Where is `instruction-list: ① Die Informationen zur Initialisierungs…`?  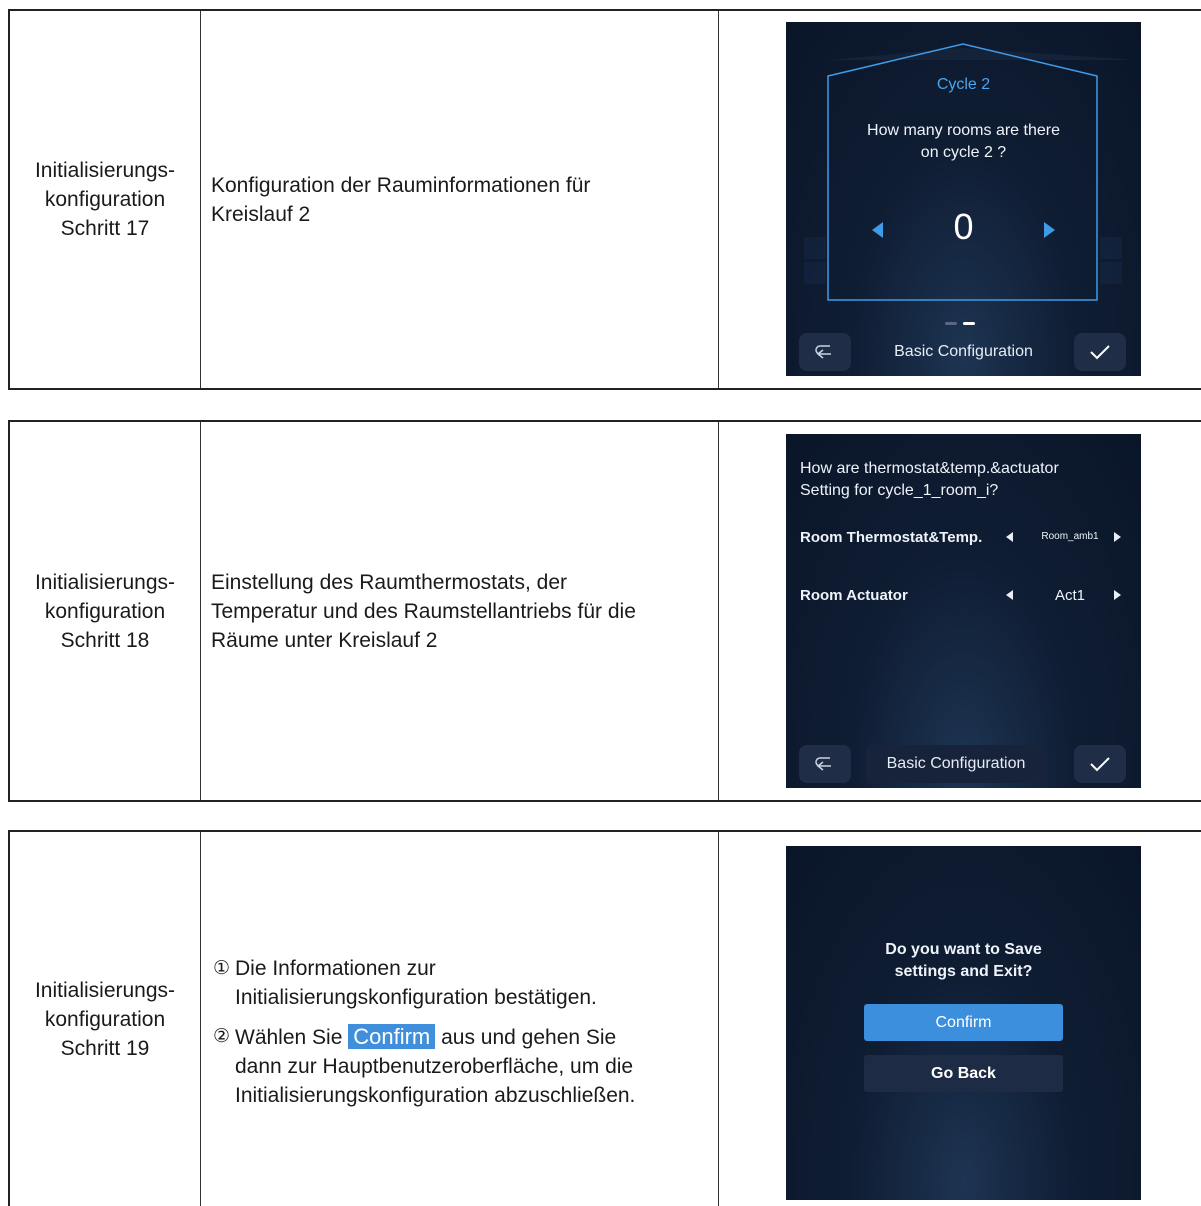 instruction-list: ① Die Informationen zur Initialisierungs… is located at coordinates (418, 1037).